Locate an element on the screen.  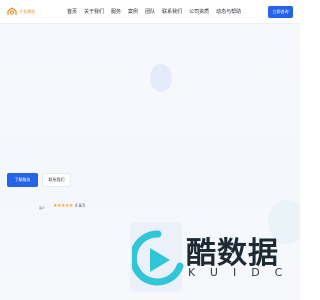
nav-item-contact: 联系我们 is located at coordinates (172, 12).